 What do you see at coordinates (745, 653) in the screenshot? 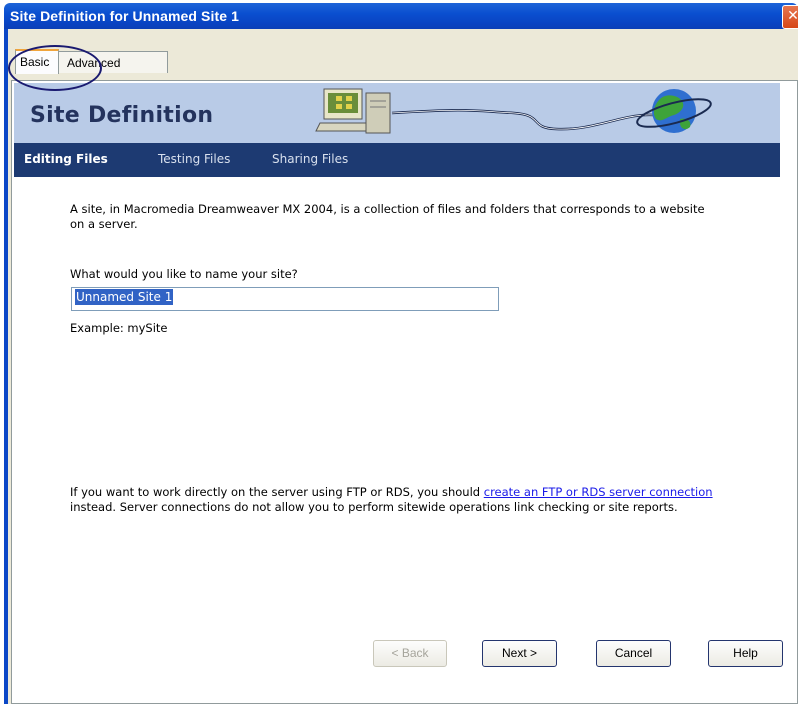
I see `help-button: Help` at bounding box center [745, 653].